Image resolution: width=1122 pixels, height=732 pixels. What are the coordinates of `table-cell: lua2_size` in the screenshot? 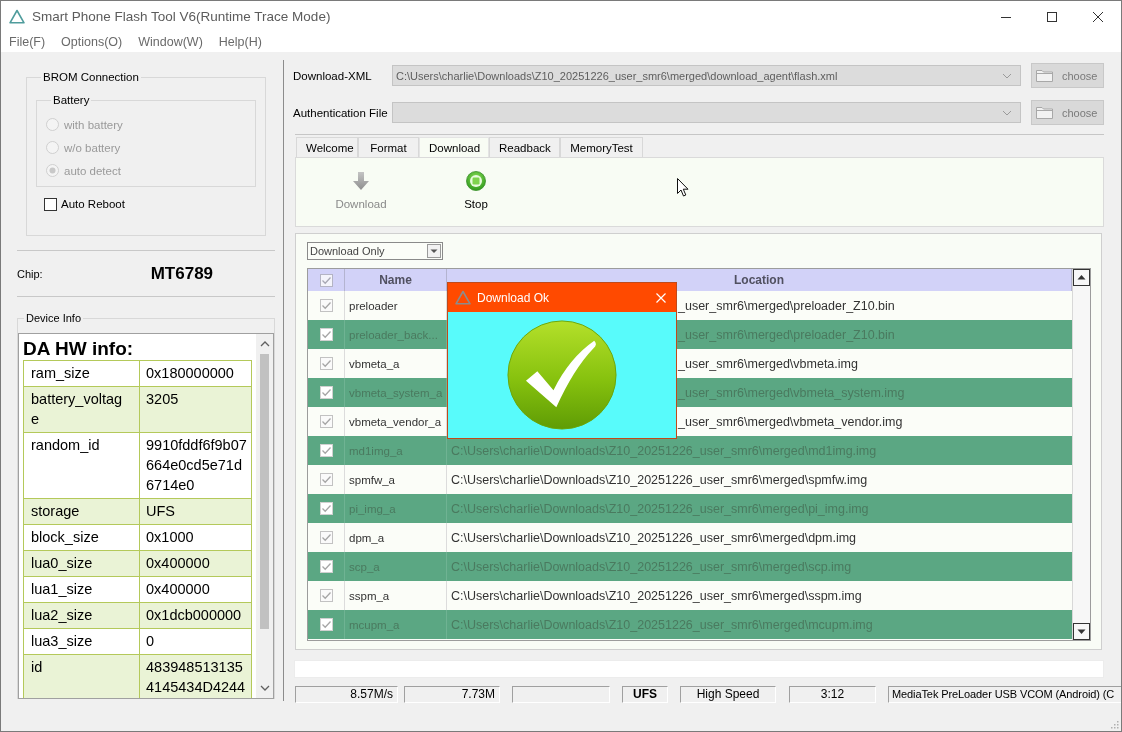 It's located at (81, 615).